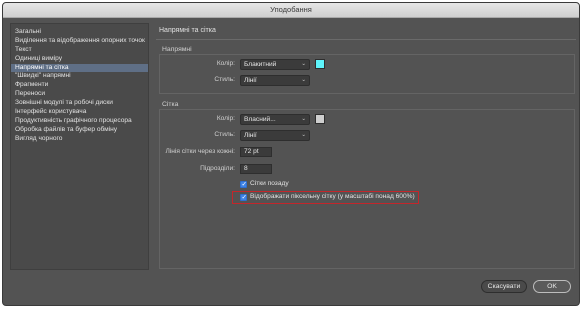 The image size is (583, 309). I want to click on sidebar-item-gpu-performance: Продуктивність графічного процесора, so click(79, 121).